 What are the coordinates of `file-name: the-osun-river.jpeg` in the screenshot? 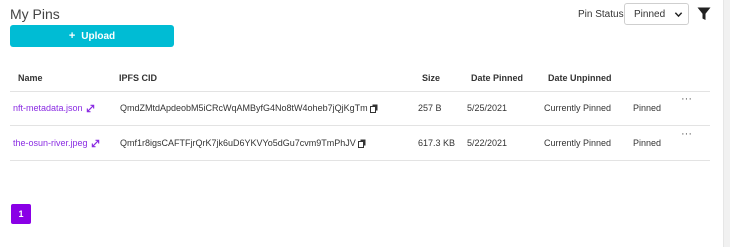 It's located at (50, 143).